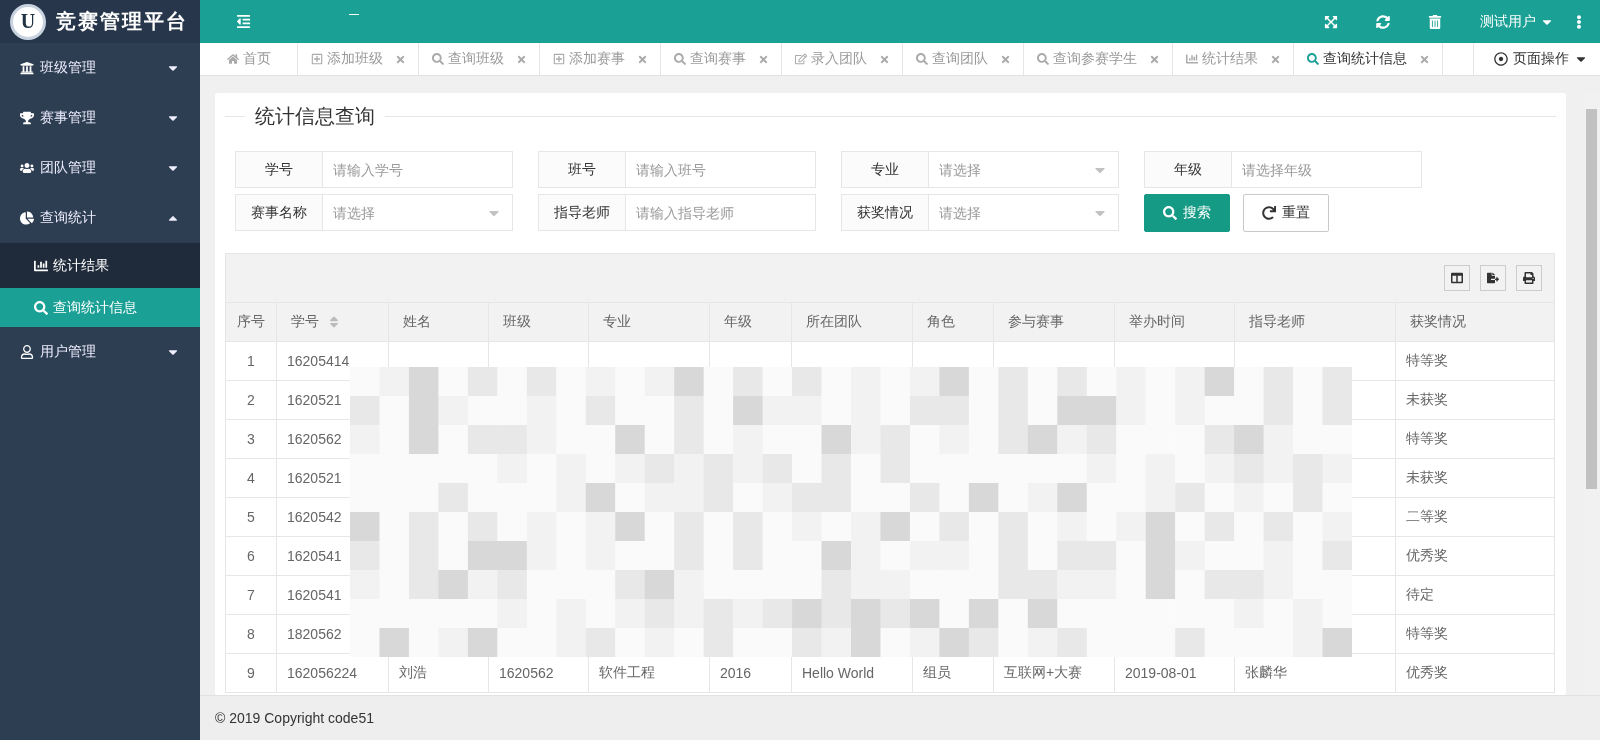  What do you see at coordinates (251, 322) in the screenshot?
I see `column-header: 序号` at bounding box center [251, 322].